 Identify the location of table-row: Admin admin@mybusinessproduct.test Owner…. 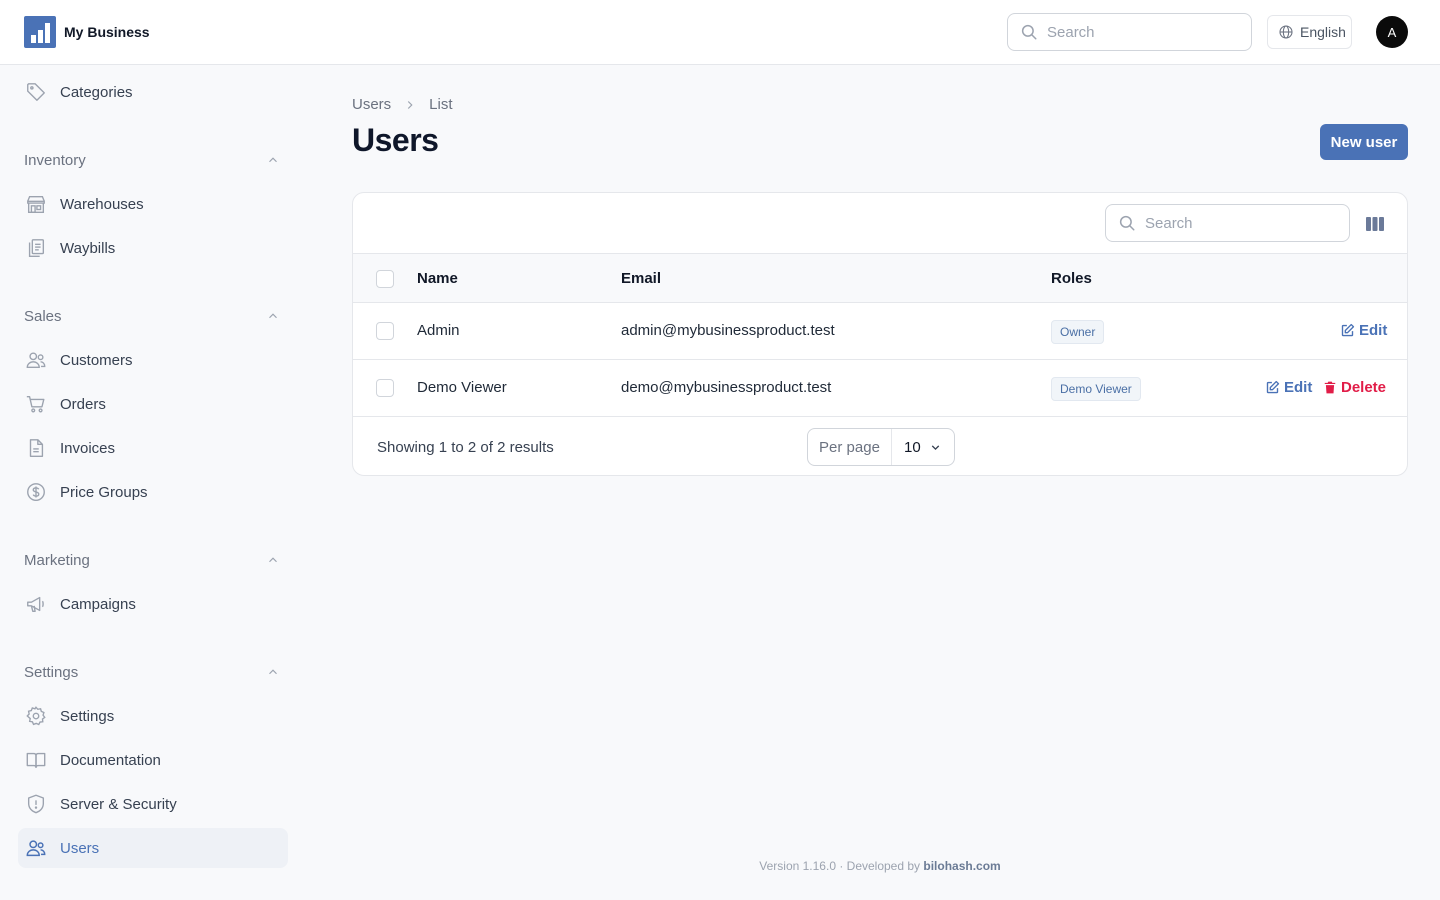
(880, 331).